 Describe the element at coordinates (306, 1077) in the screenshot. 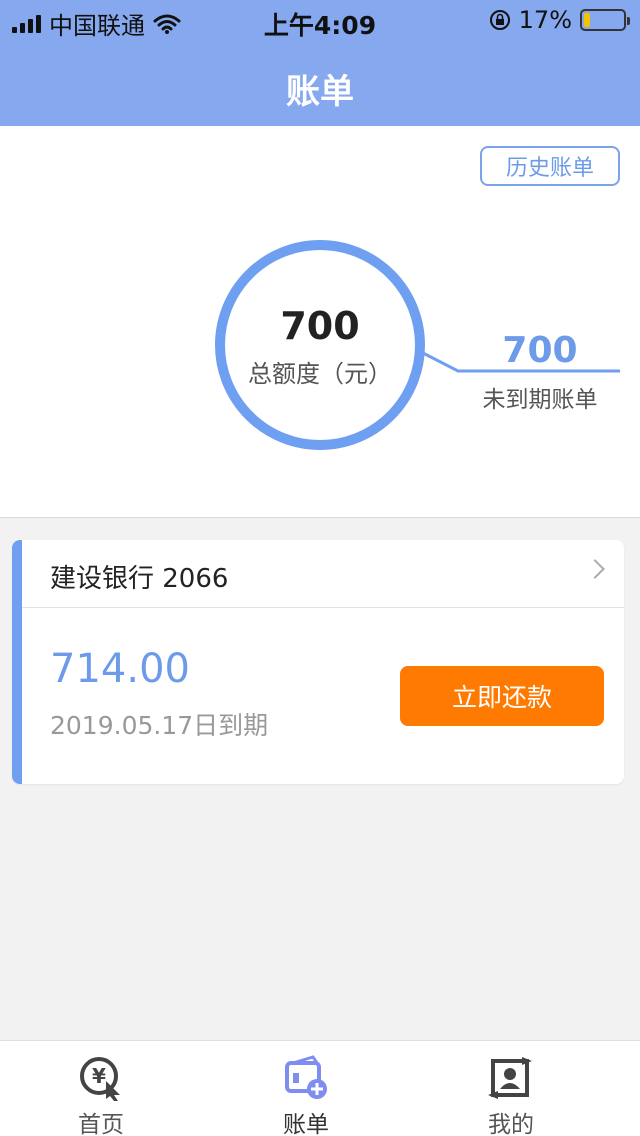

I see `card-add-icon` at that location.